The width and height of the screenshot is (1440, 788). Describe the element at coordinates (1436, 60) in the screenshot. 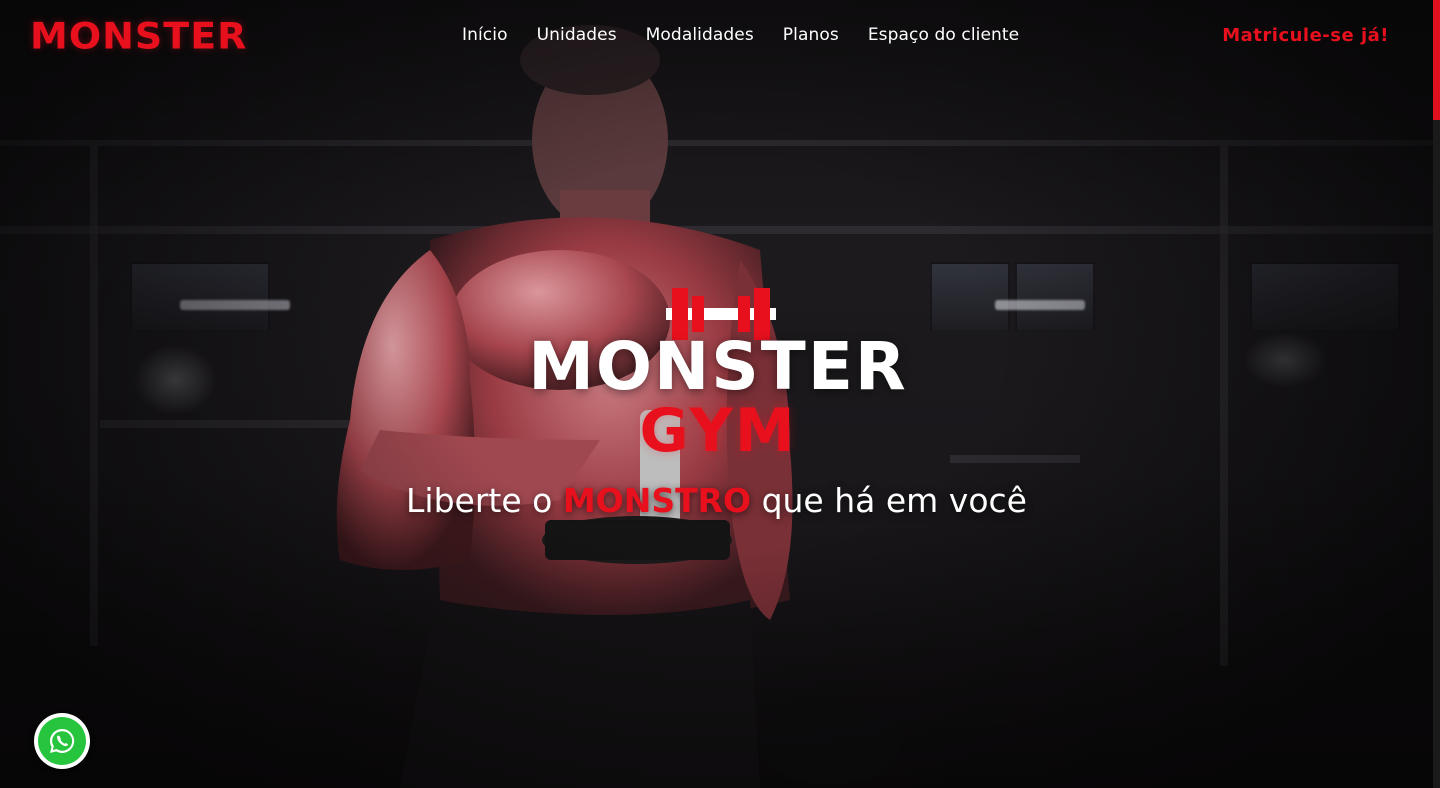

I see `scrollbar-thumb` at that location.